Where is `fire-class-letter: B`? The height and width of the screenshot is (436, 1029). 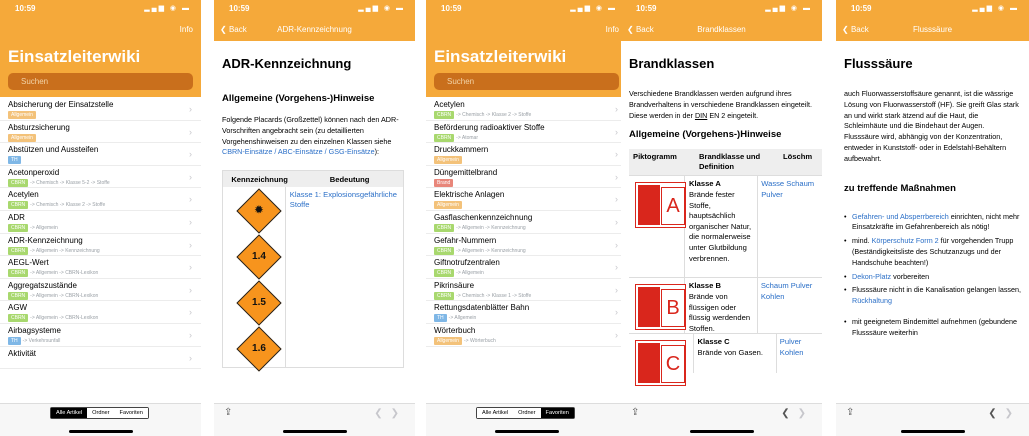
fire-class-letter: B is located at coordinates (673, 308).